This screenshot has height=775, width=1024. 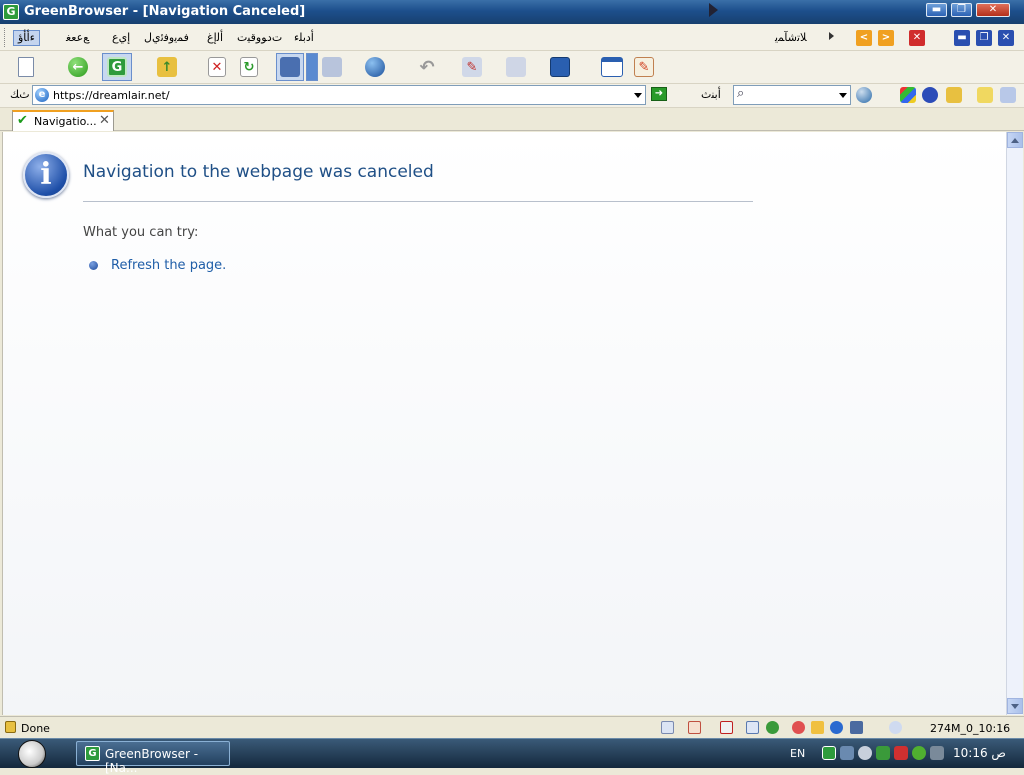 What do you see at coordinates (77, 38) in the screenshot?
I see `menu-edit: ﻊﻋﻌﻐ` at bounding box center [77, 38].